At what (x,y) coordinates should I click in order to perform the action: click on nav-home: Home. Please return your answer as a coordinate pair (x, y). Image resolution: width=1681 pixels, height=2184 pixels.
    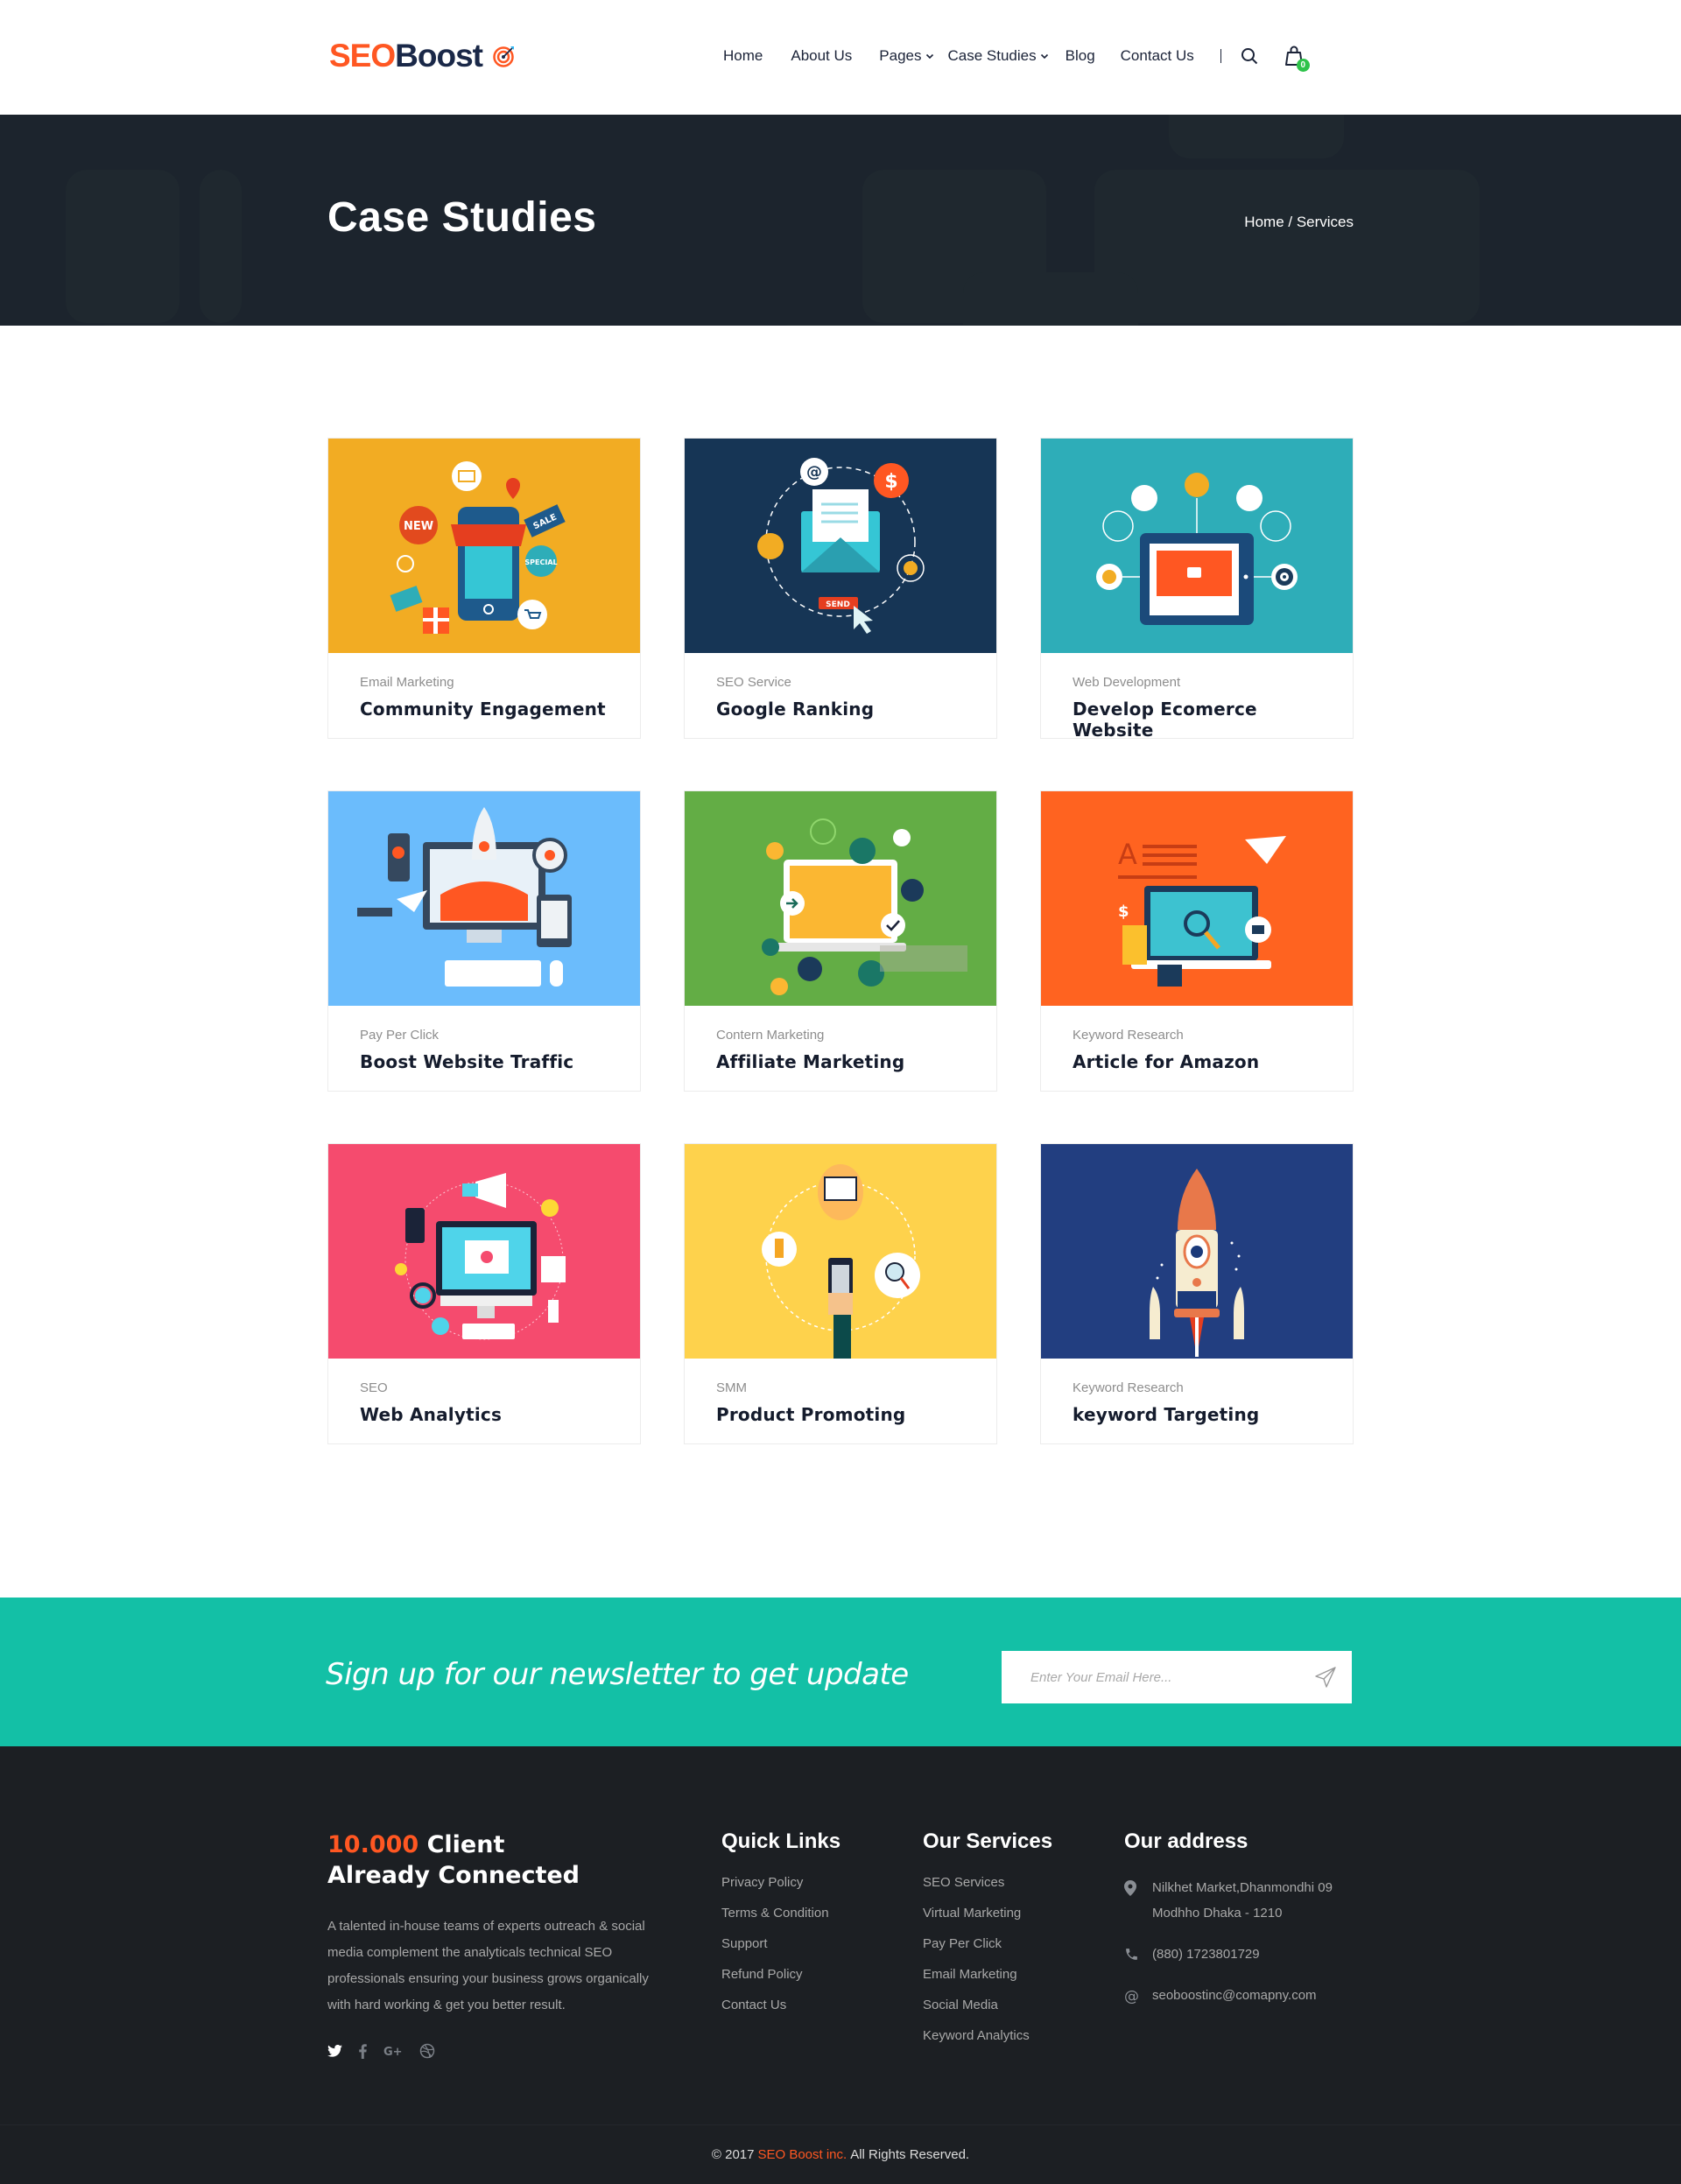
    Looking at the image, I should click on (743, 56).